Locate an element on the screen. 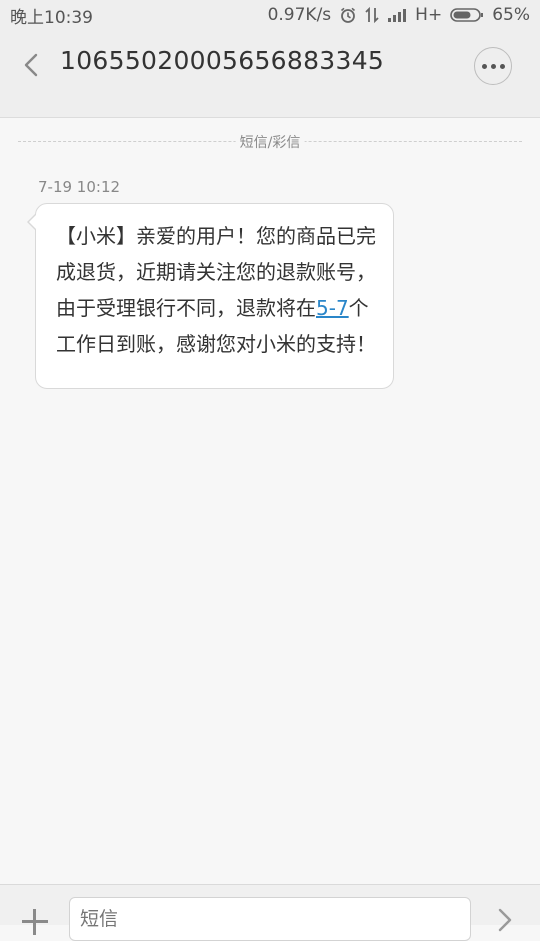 This screenshot has height=941, width=540. attach-button is located at coordinates (35, 922).